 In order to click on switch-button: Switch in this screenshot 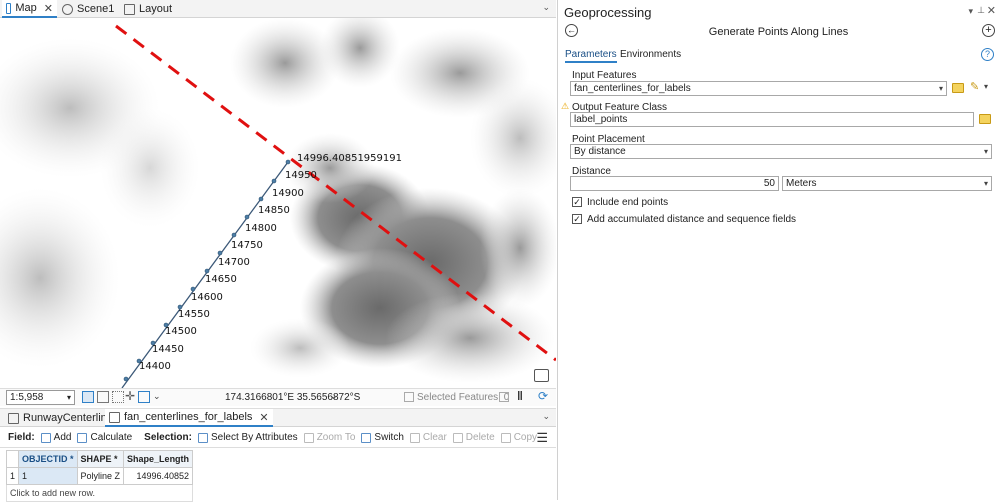, I will do `click(382, 437)`.